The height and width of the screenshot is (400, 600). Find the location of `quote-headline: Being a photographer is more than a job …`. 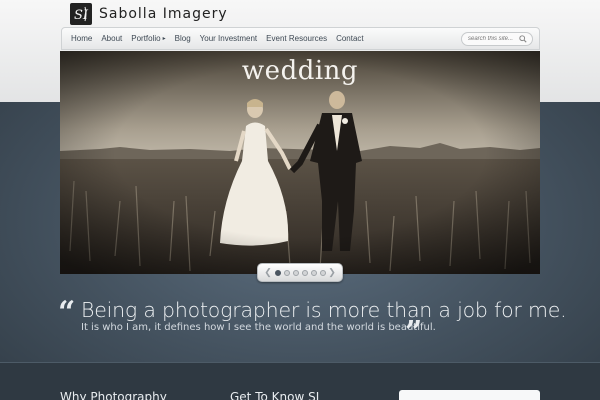

quote-headline: Being a photographer is more than a job … is located at coordinates (324, 310).